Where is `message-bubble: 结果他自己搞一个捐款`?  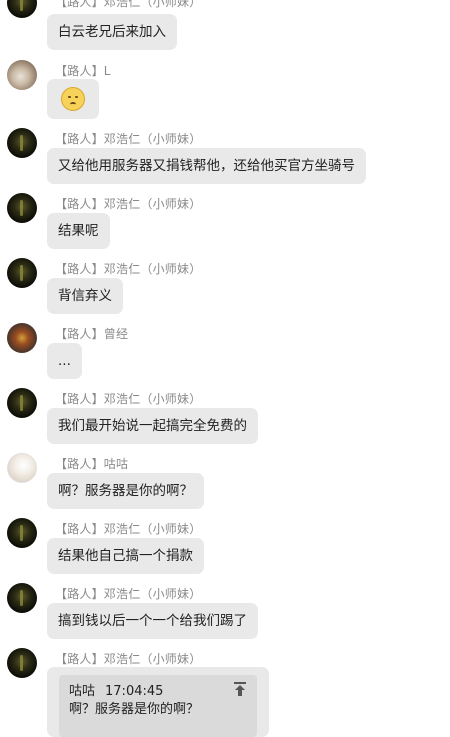
message-bubble: 结果他自己搞一个捐款 is located at coordinates (125, 556).